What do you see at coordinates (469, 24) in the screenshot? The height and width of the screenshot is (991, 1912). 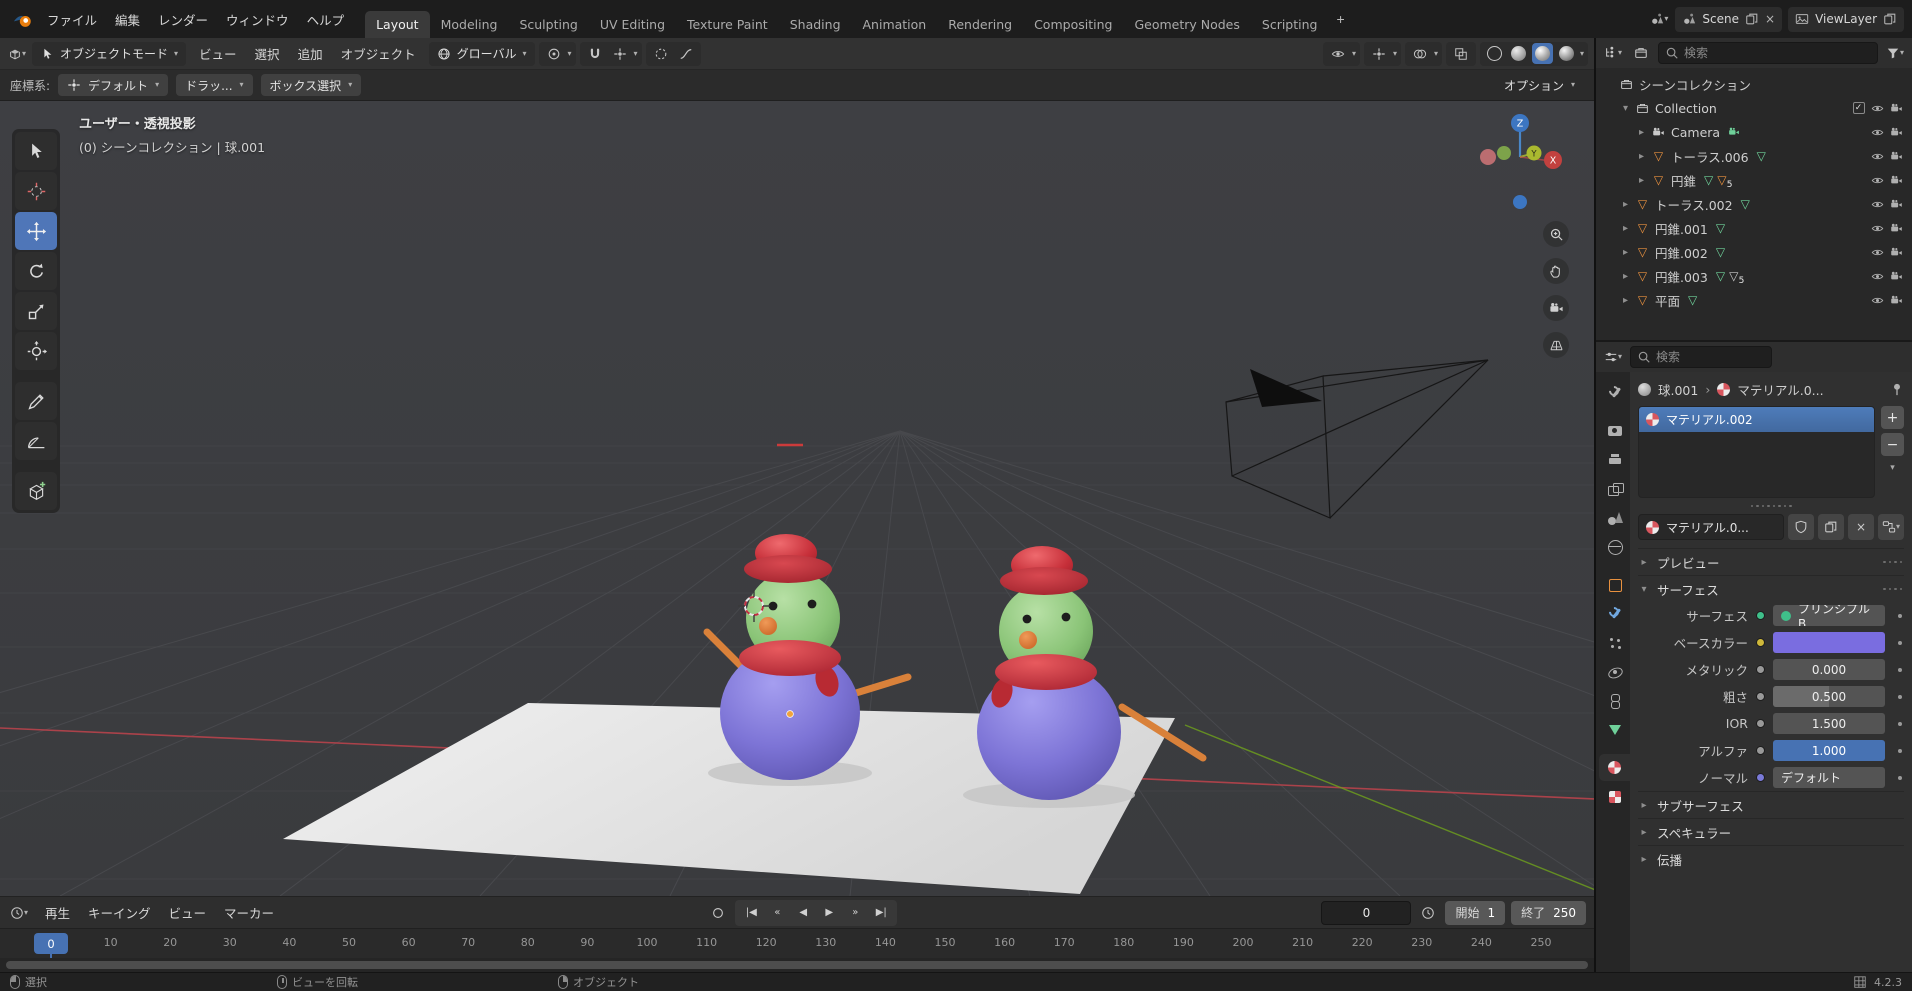 I see `workspace-tab-modeling: Modeling` at bounding box center [469, 24].